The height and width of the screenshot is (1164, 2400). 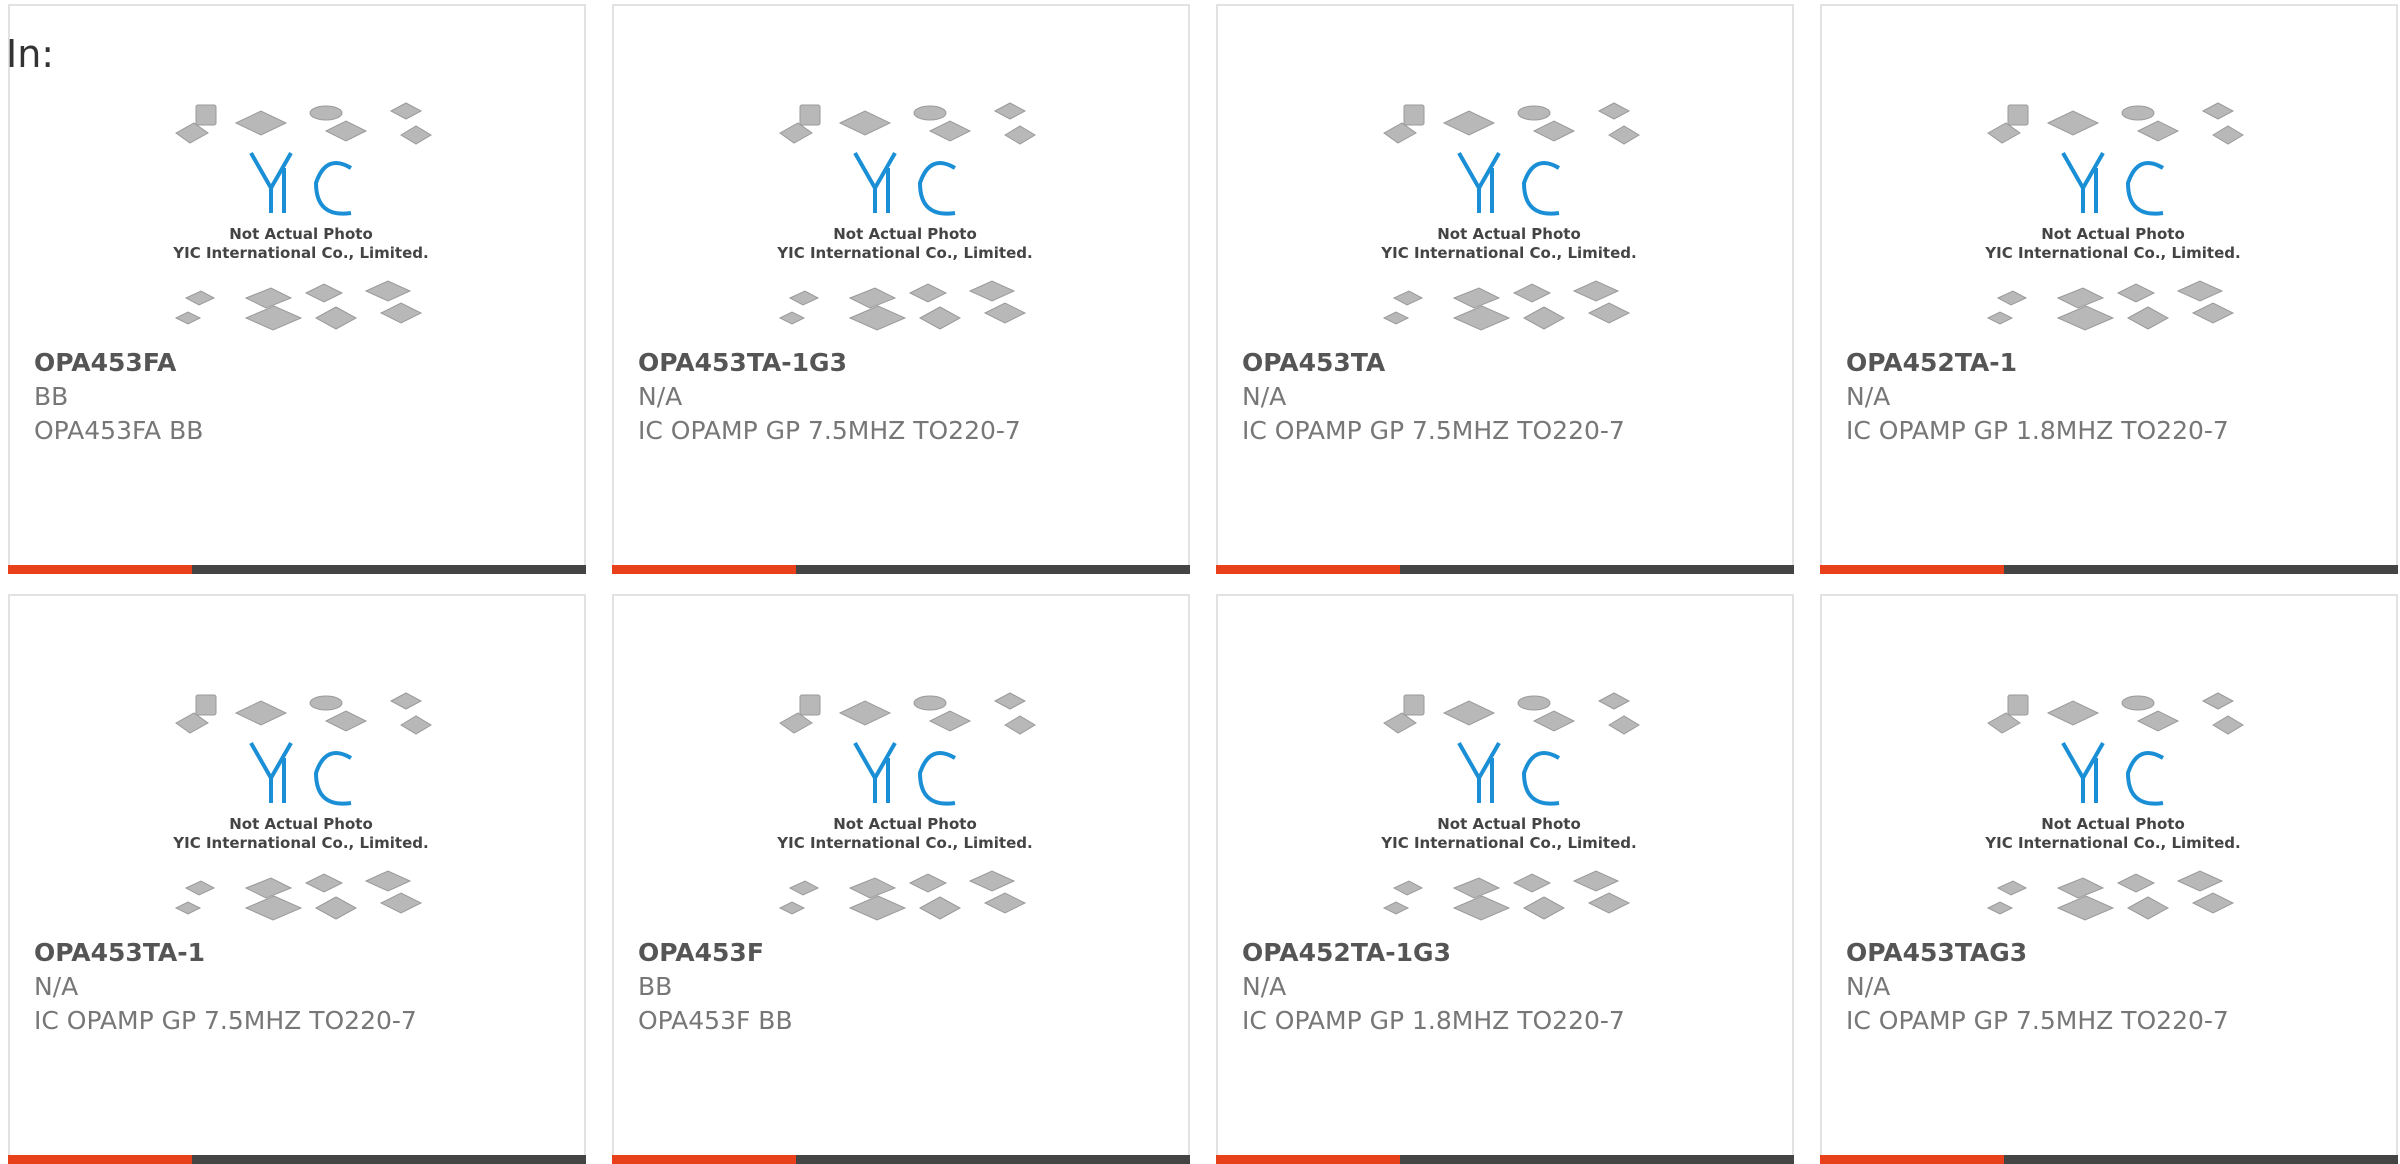 I want to click on description: OPA453FA BB, so click(x=119, y=430).